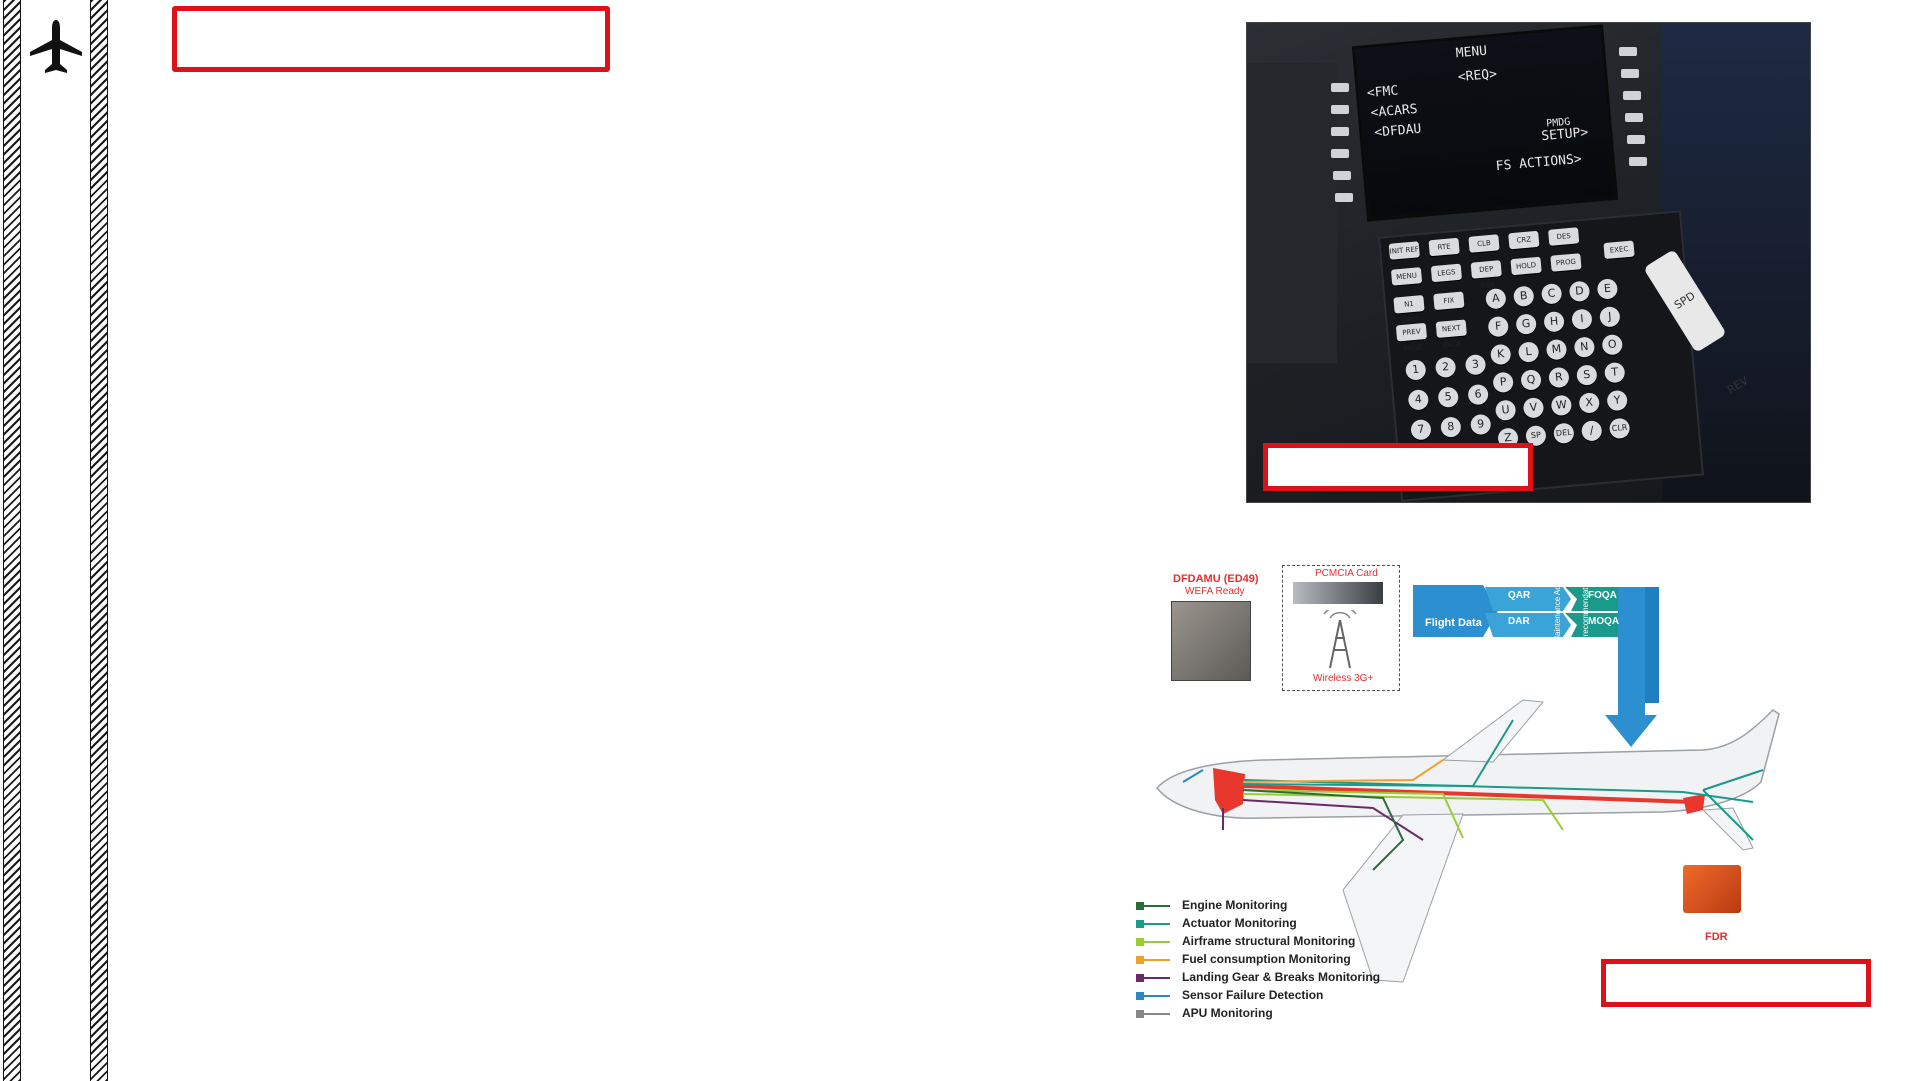 The image size is (1921, 1081). I want to click on cdu-dfdau-option: <DFDAU, so click(1398, 131).